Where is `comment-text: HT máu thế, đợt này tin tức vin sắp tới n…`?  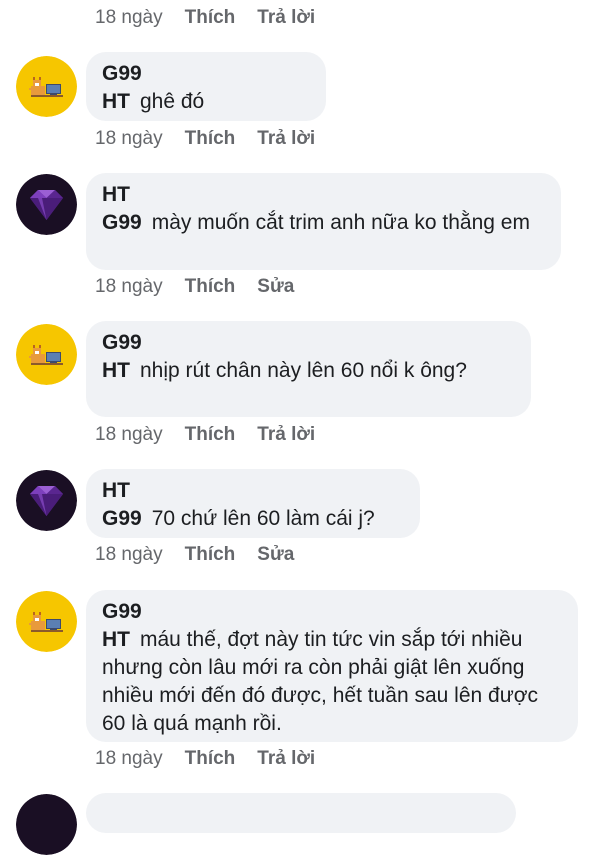 comment-text: HT máu thế, đợt này tin tức vin sắp tới n… is located at coordinates (332, 682).